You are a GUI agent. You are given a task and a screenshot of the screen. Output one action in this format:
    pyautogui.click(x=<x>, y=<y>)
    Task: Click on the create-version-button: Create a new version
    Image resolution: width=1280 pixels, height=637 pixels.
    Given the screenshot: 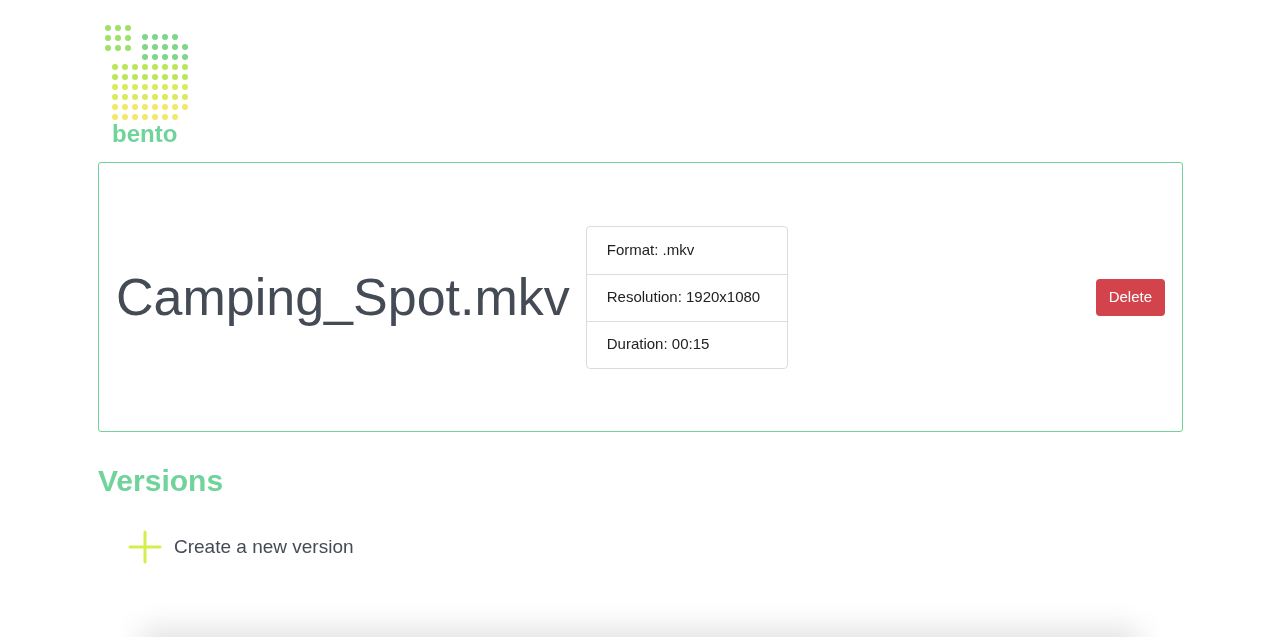 What is the action you would take?
    pyautogui.click(x=241, y=547)
    